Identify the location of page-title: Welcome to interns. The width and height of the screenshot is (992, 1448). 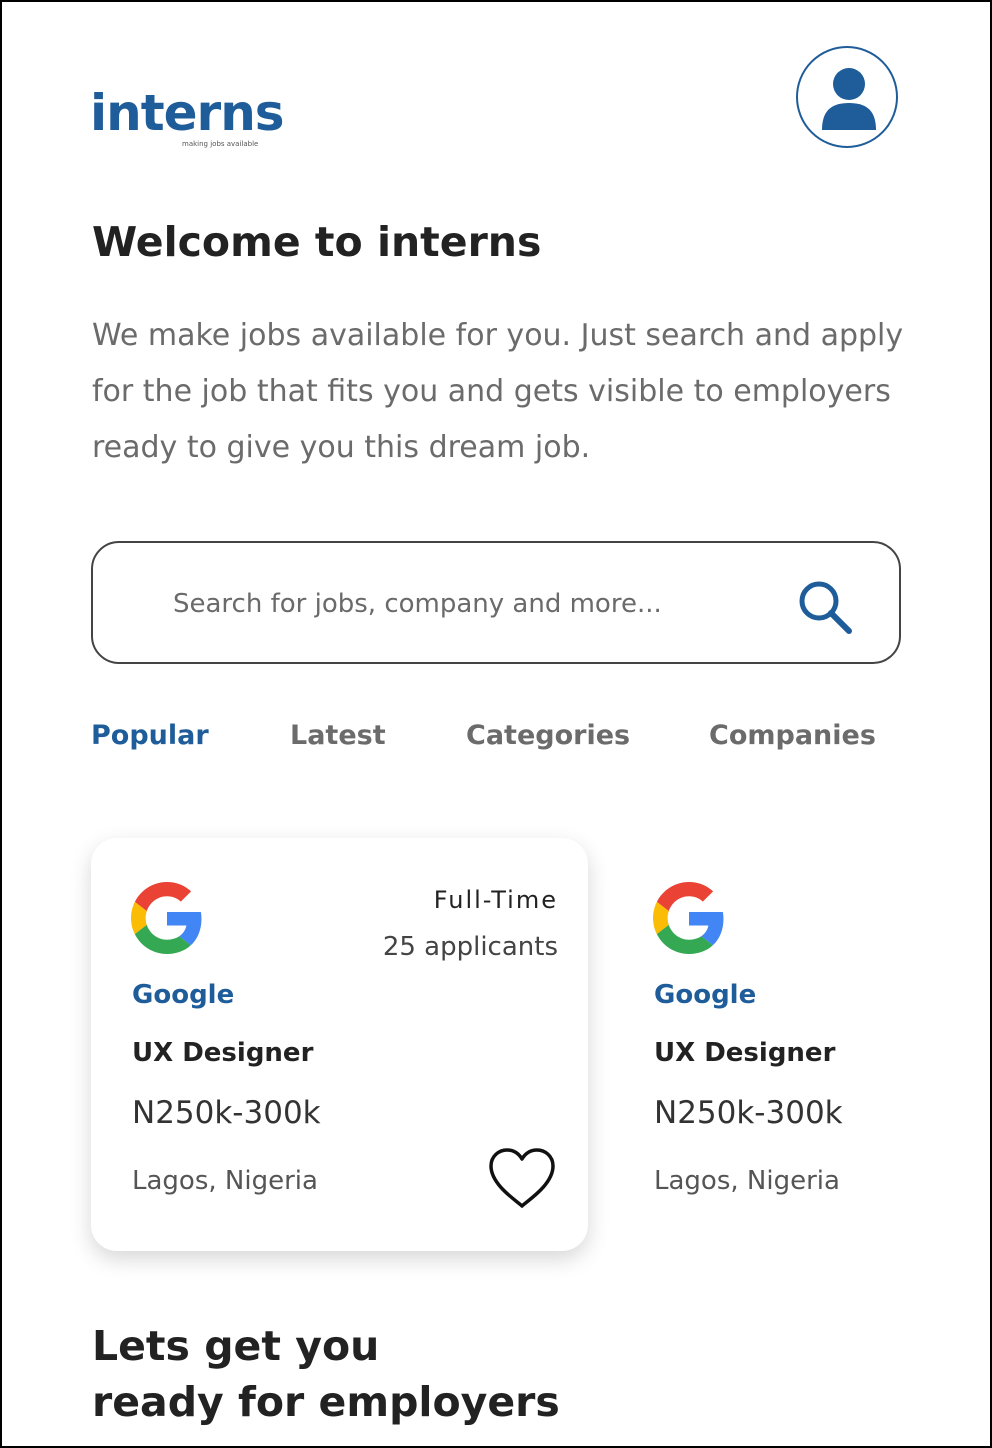
(317, 242).